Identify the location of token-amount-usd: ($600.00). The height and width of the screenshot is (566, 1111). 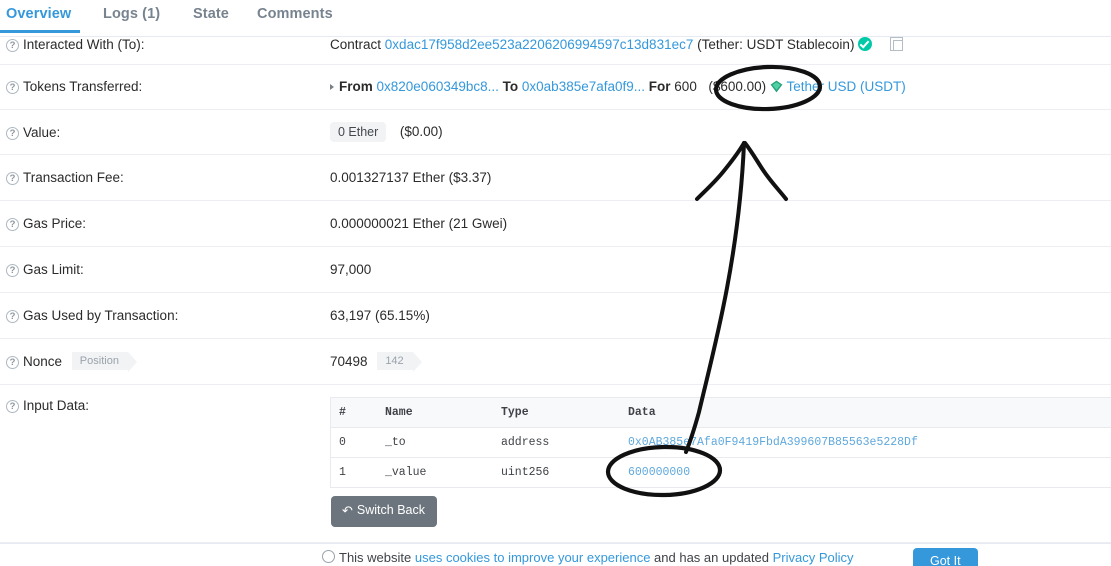
(737, 86).